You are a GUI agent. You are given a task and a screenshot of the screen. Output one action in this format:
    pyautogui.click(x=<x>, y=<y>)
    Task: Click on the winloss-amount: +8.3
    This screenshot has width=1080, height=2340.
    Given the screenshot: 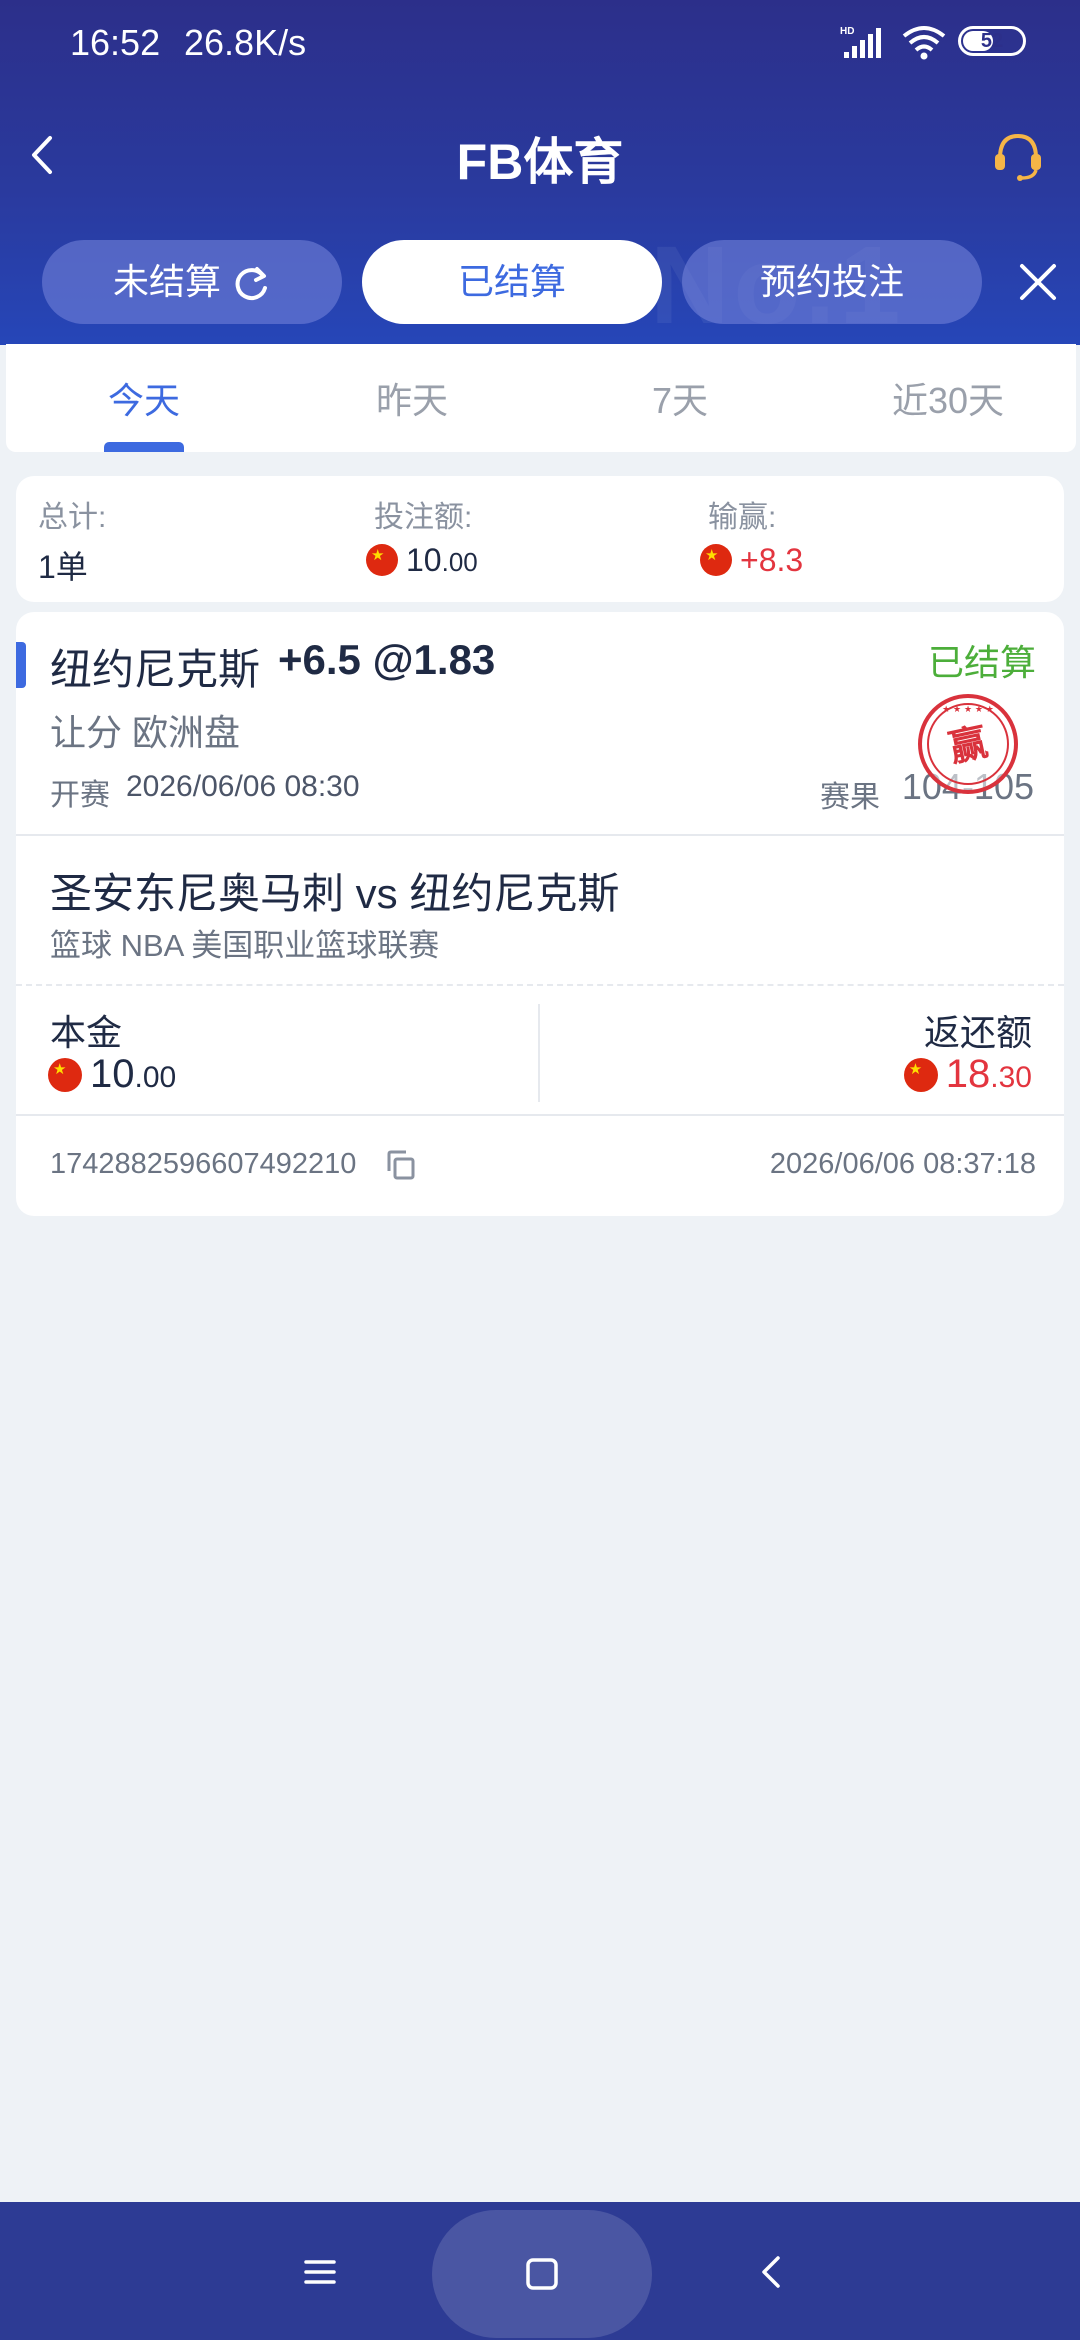 What is the action you would take?
    pyautogui.click(x=772, y=560)
    